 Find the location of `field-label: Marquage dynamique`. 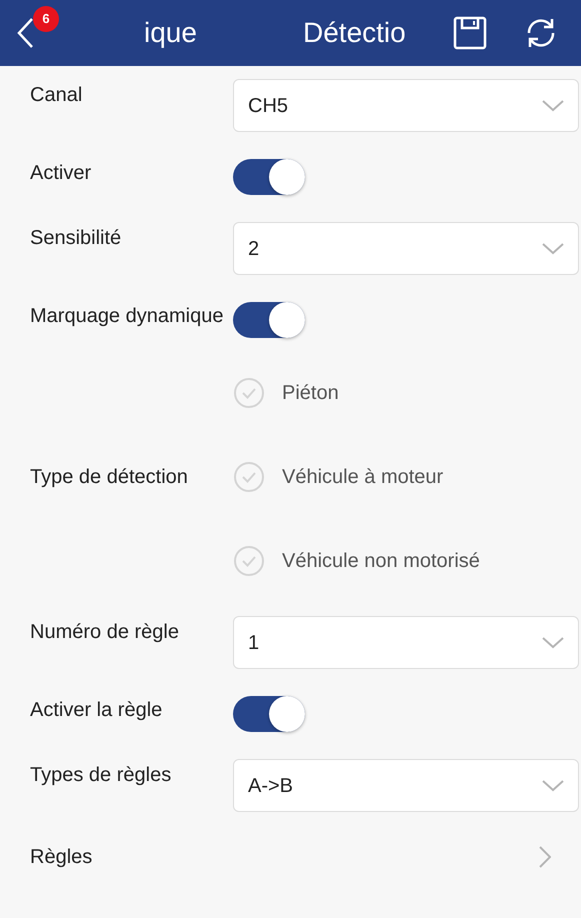

field-label: Marquage dynamique is located at coordinates (127, 316).